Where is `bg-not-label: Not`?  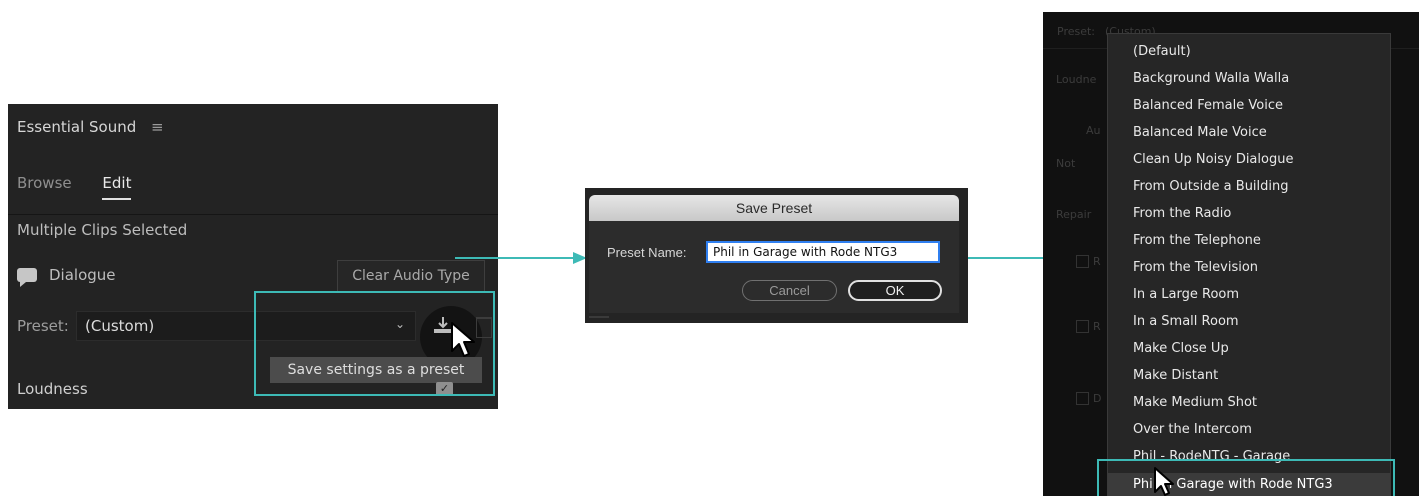 bg-not-label: Not is located at coordinates (1066, 163).